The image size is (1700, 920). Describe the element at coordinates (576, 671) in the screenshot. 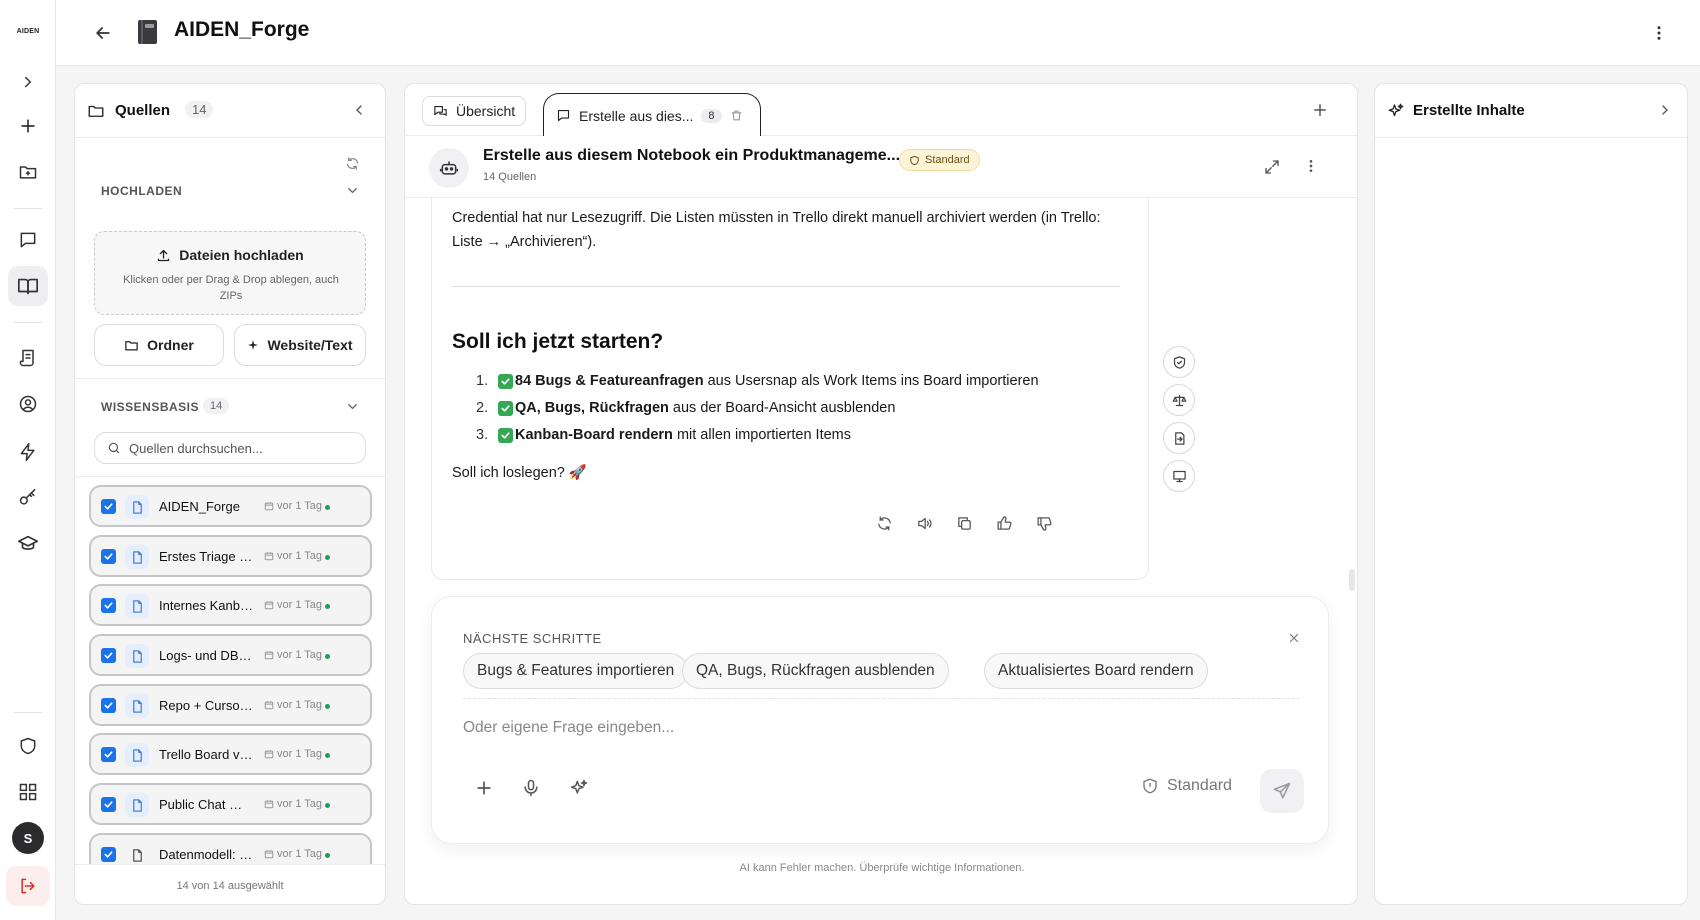

I see `suggestion-chip: Bugs & Features importieren` at that location.